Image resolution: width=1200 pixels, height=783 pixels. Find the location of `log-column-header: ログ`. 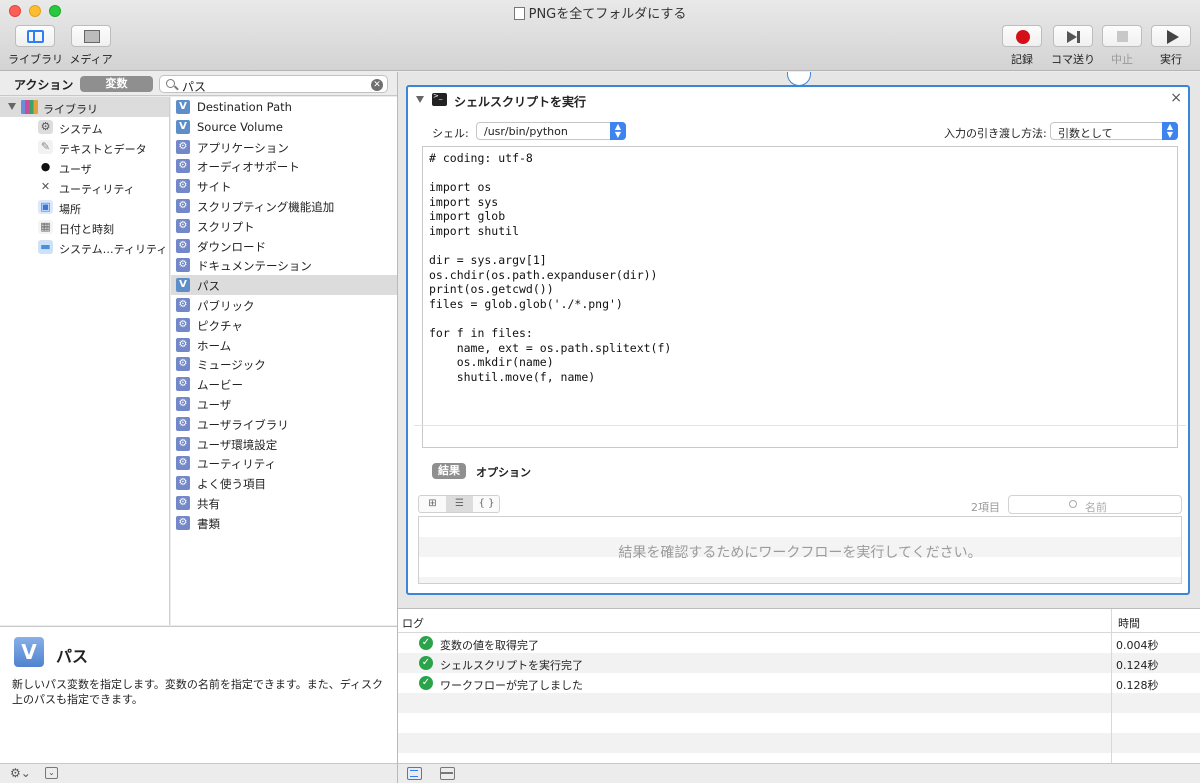

log-column-header: ログ is located at coordinates (413, 623).